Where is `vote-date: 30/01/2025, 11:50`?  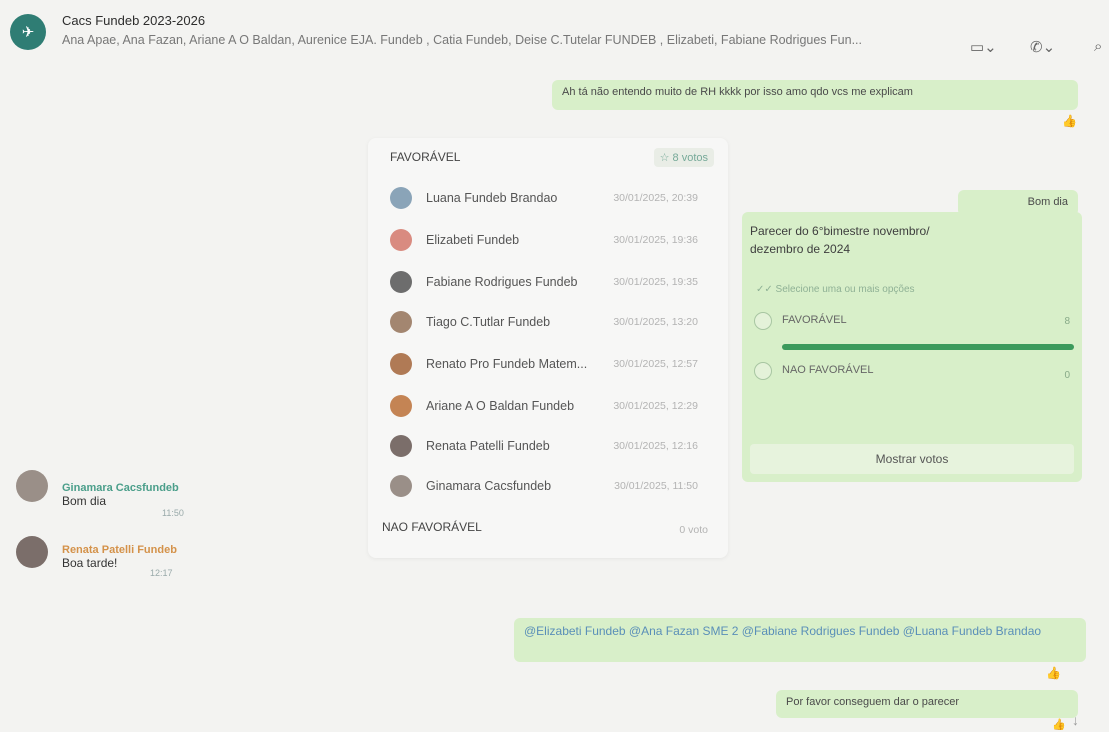 vote-date: 30/01/2025, 11:50 is located at coordinates (656, 486).